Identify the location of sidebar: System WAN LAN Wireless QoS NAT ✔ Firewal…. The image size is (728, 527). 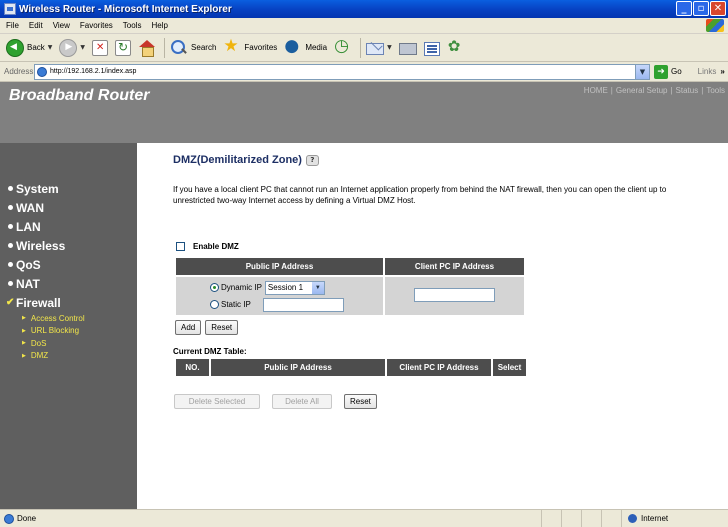
(68, 326).